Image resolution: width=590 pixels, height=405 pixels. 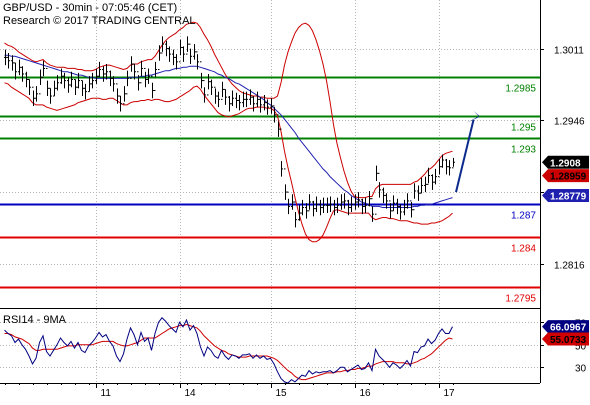 What do you see at coordinates (450, 393) in the screenshot?
I see `x-tick-label: 17` at bounding box center [450, 393].